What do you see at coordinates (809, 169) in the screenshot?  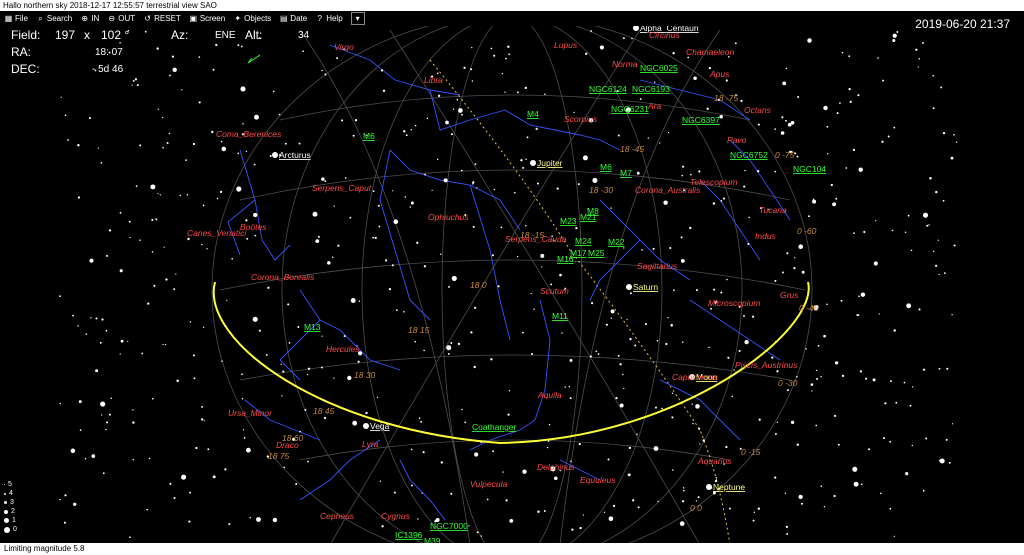 I see `deep-sky-object-label: NGC104` at bounding box center [809, 169].